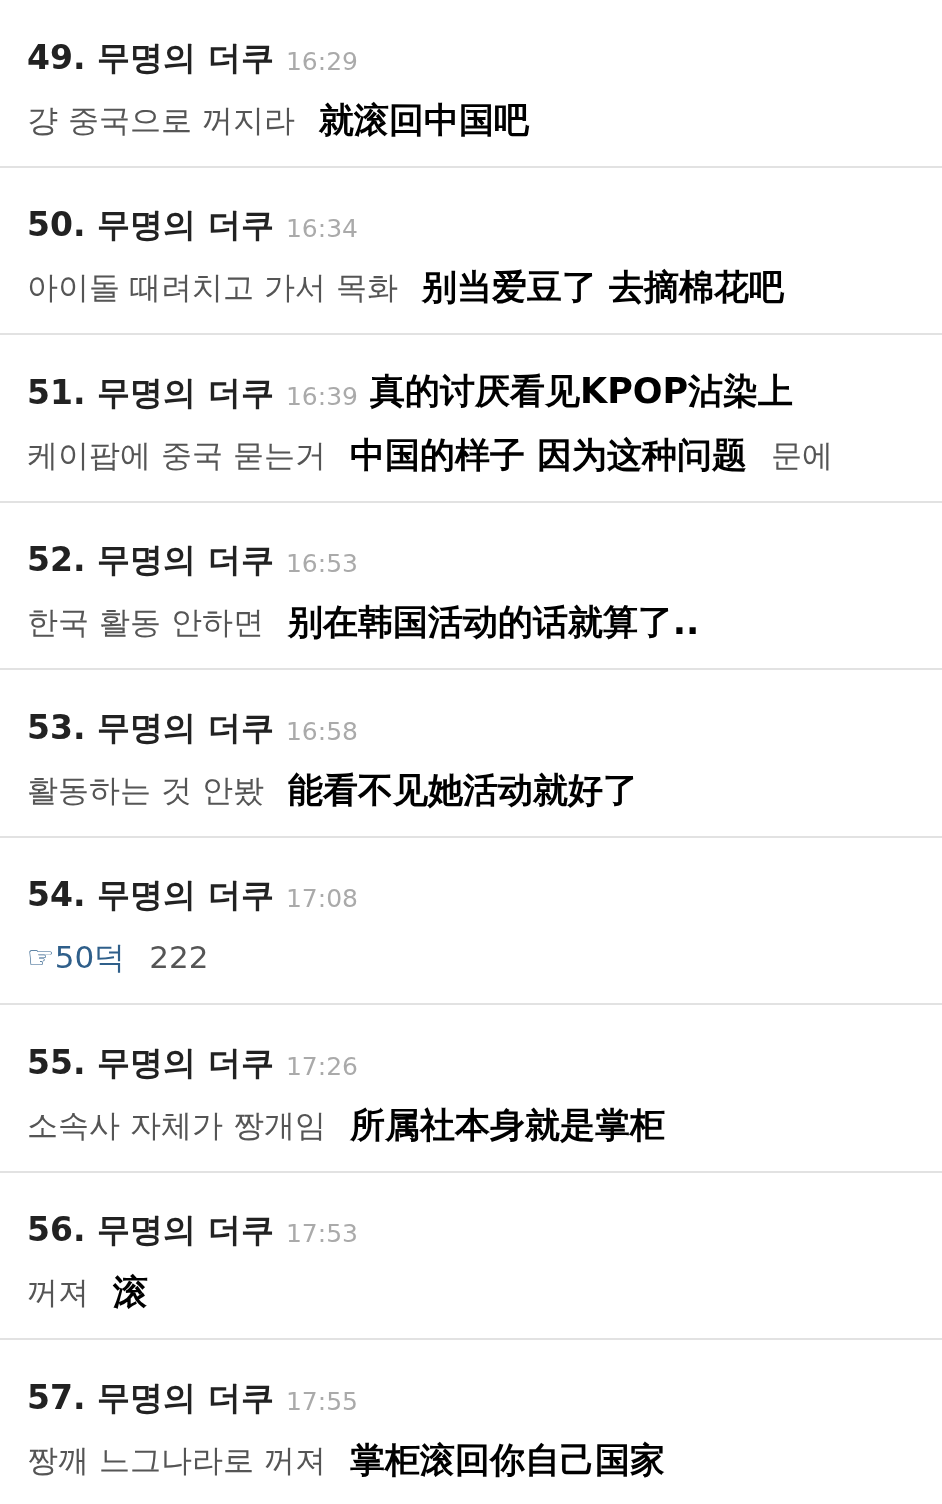  I want to click on comment-number: 51., so click(56, 392).